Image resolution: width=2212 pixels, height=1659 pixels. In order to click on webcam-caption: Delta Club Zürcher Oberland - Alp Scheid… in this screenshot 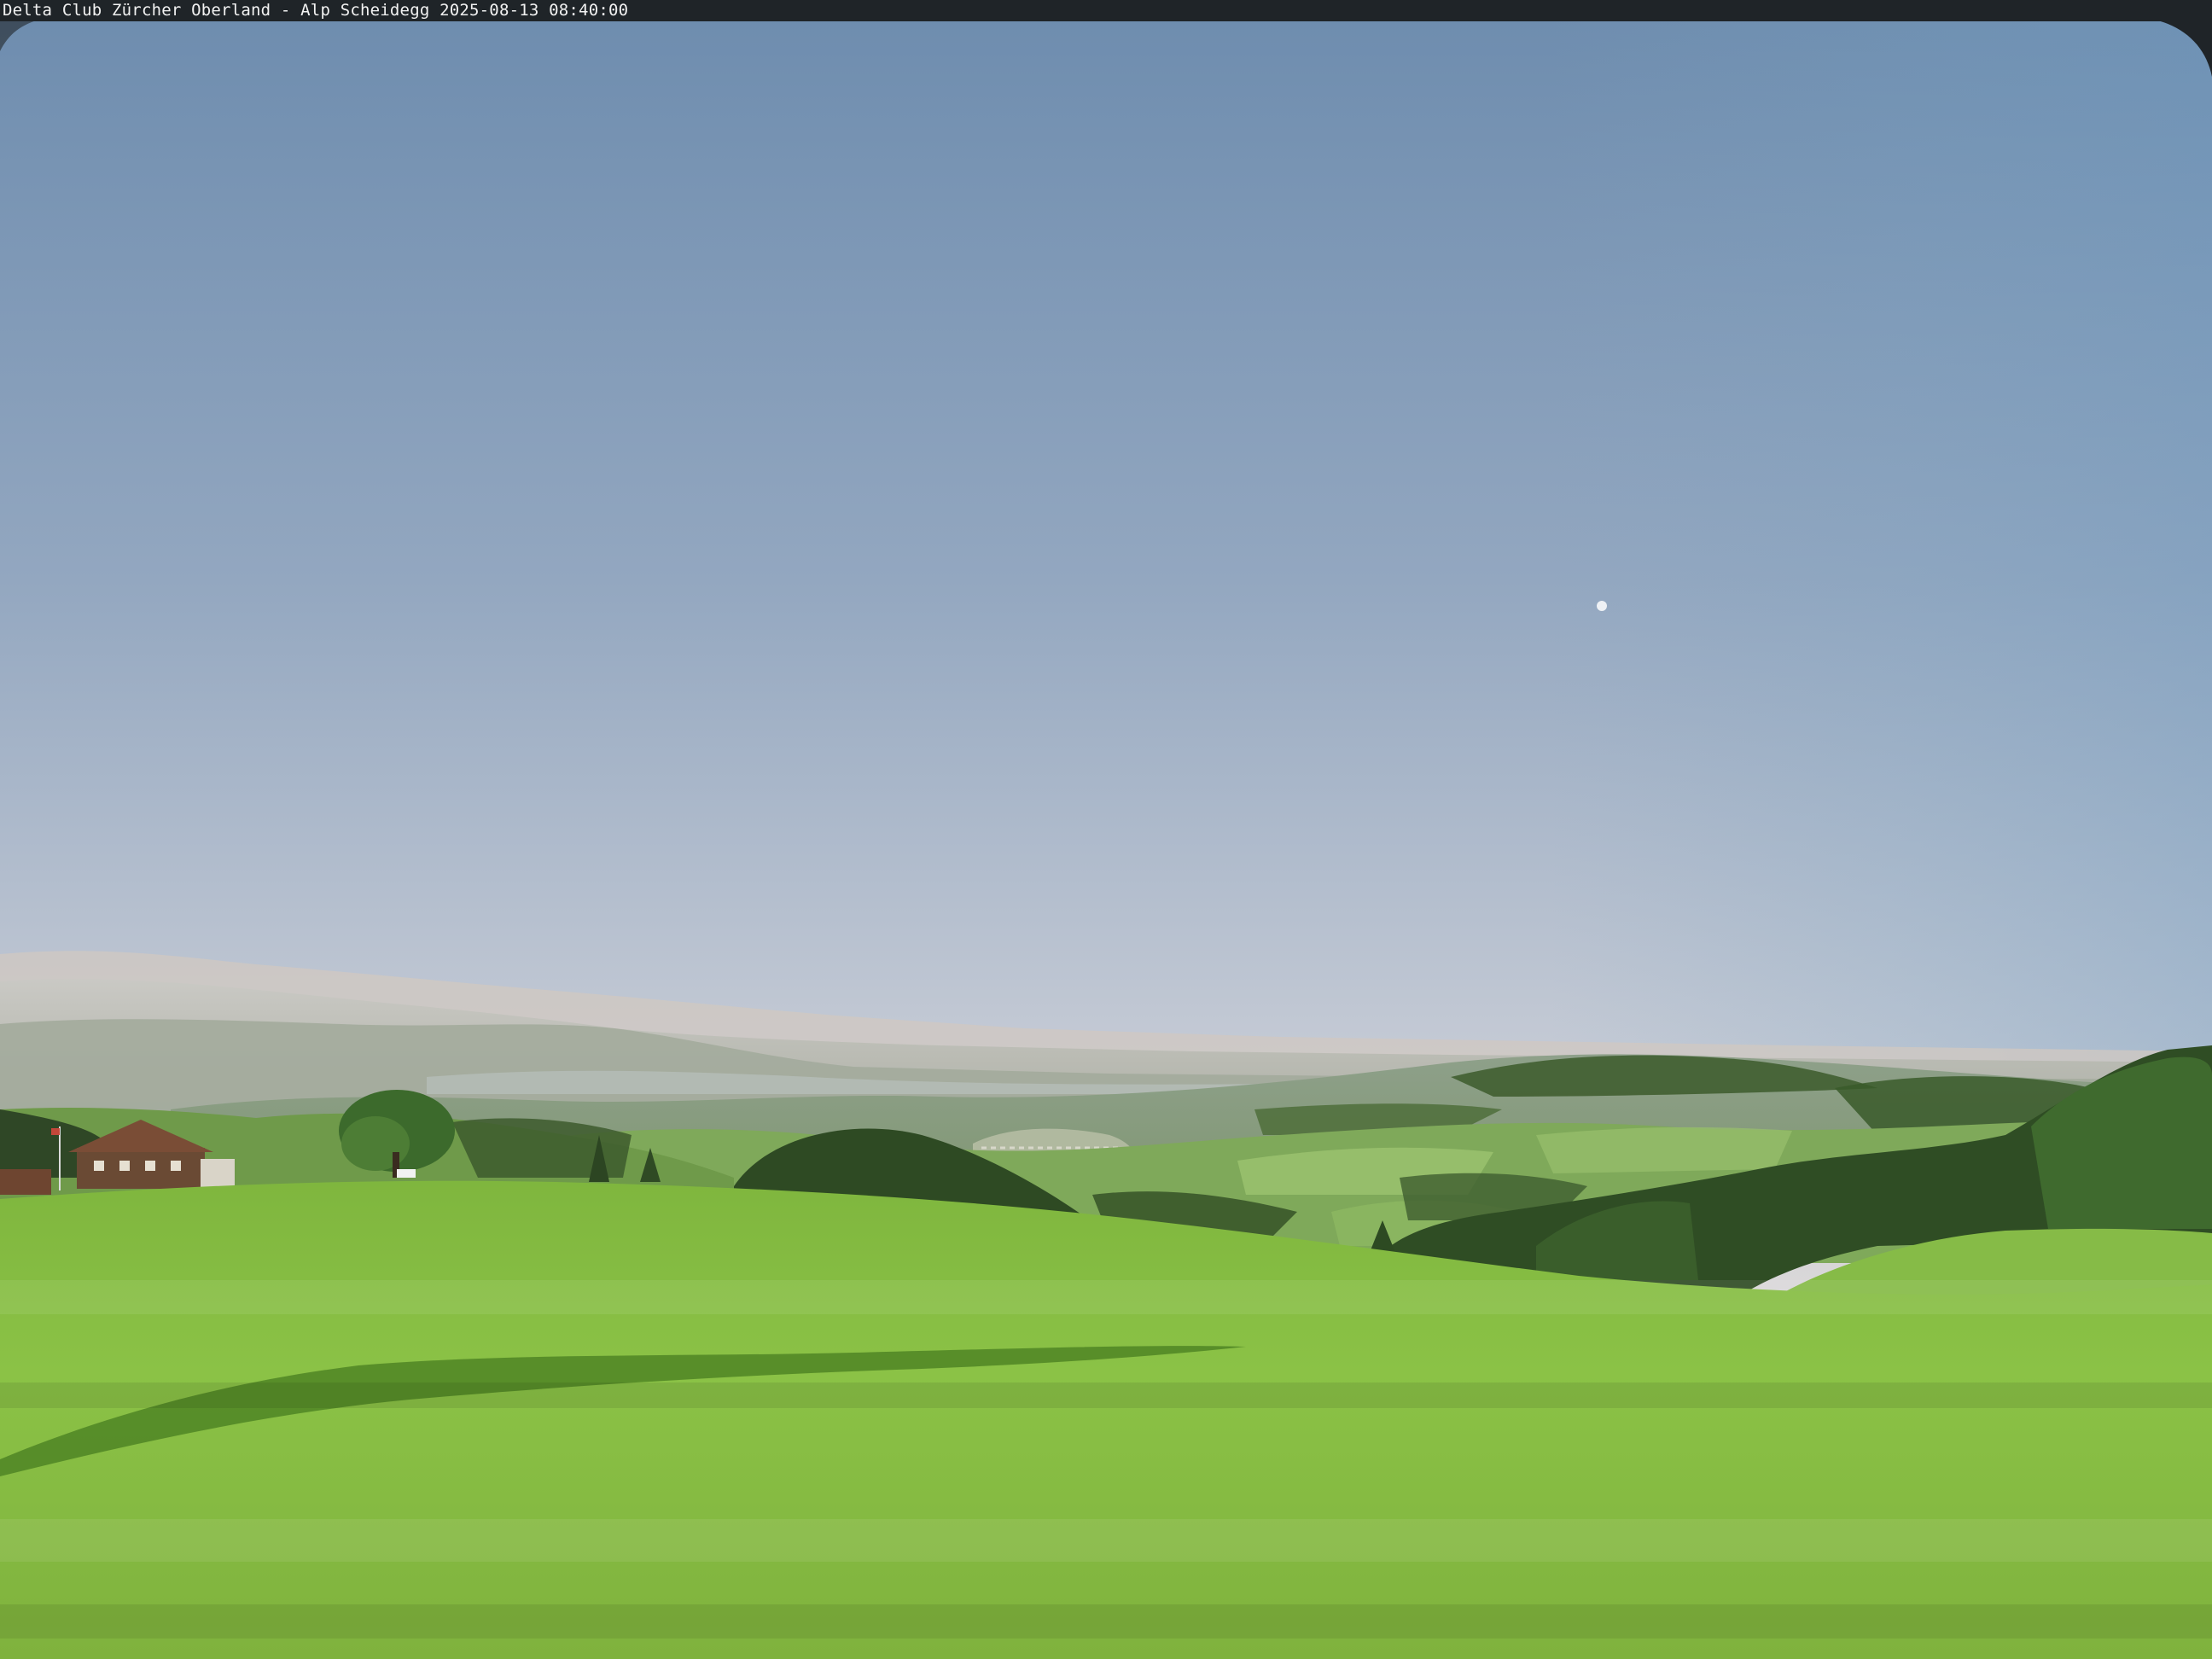, I will do `click(316, 10)`.